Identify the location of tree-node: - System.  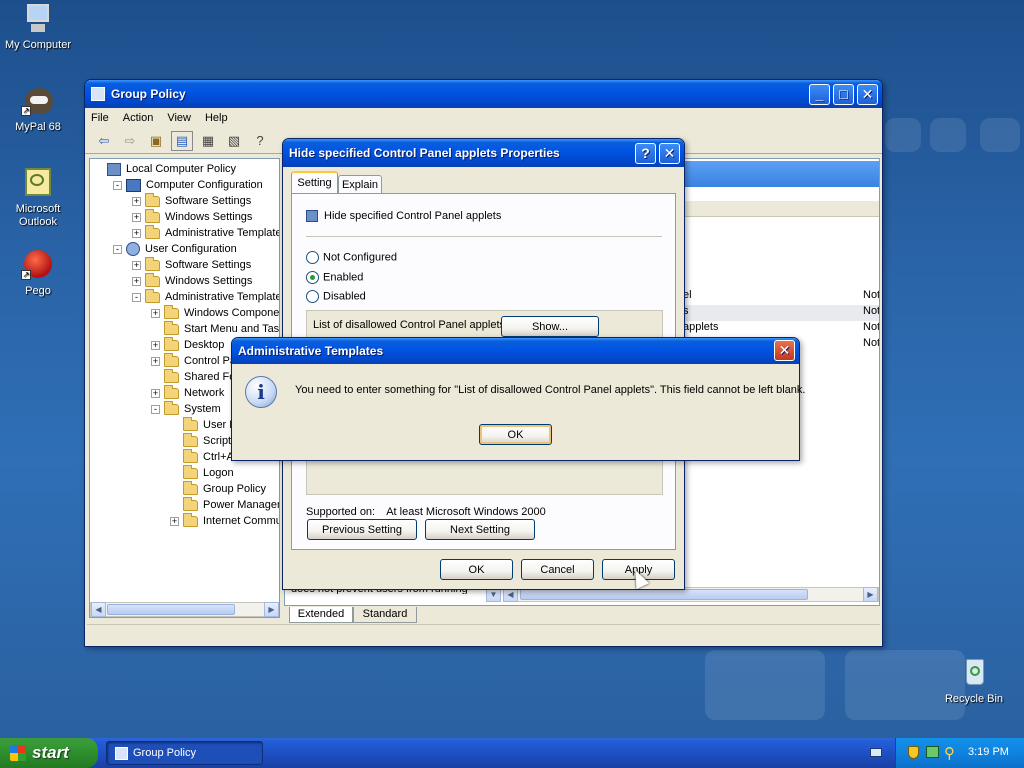
(186, 408).